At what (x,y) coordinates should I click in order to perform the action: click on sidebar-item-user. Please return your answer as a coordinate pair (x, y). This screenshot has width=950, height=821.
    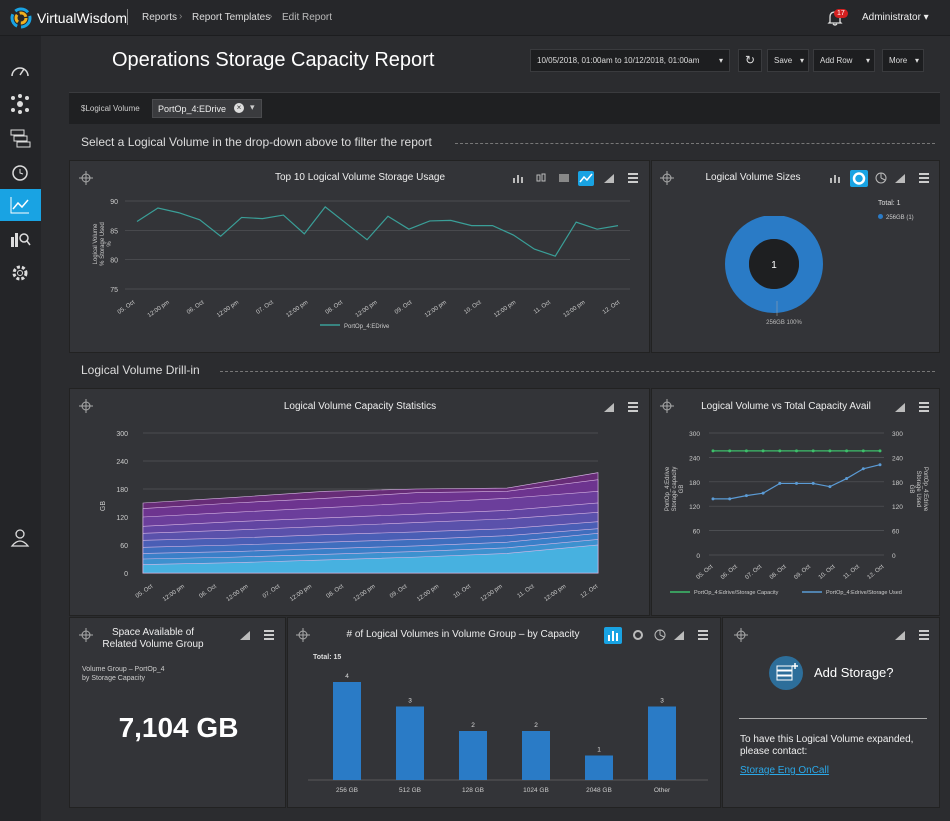
    Looking at the image, I should click on (20, 538).